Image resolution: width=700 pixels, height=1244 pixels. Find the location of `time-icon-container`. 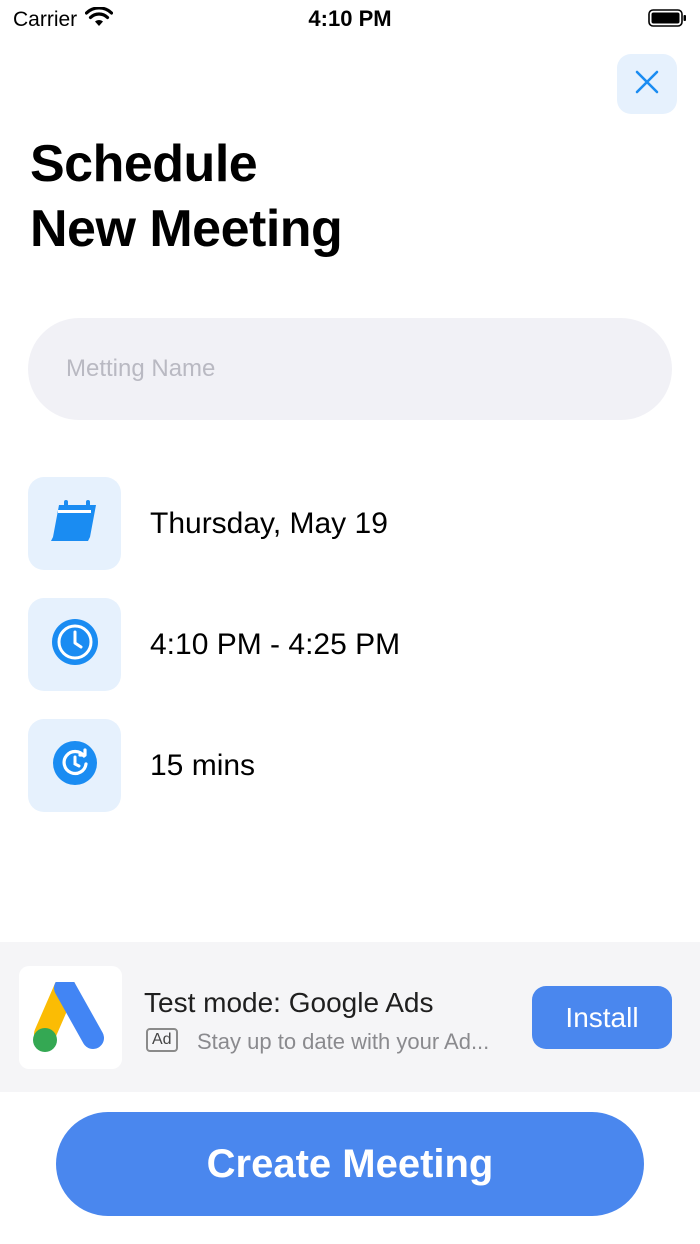

time-icon-container is located at coordinates (74, 644).